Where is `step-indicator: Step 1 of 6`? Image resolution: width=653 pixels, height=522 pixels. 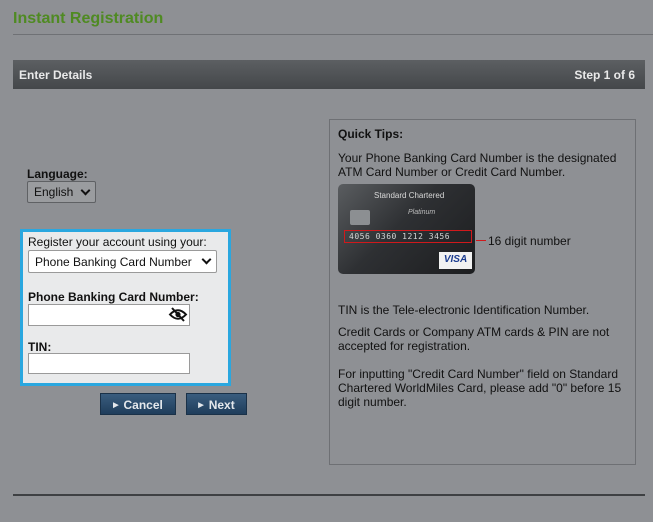 step-indicator: Step 1 of 6 is located at coordinates (604, 75).